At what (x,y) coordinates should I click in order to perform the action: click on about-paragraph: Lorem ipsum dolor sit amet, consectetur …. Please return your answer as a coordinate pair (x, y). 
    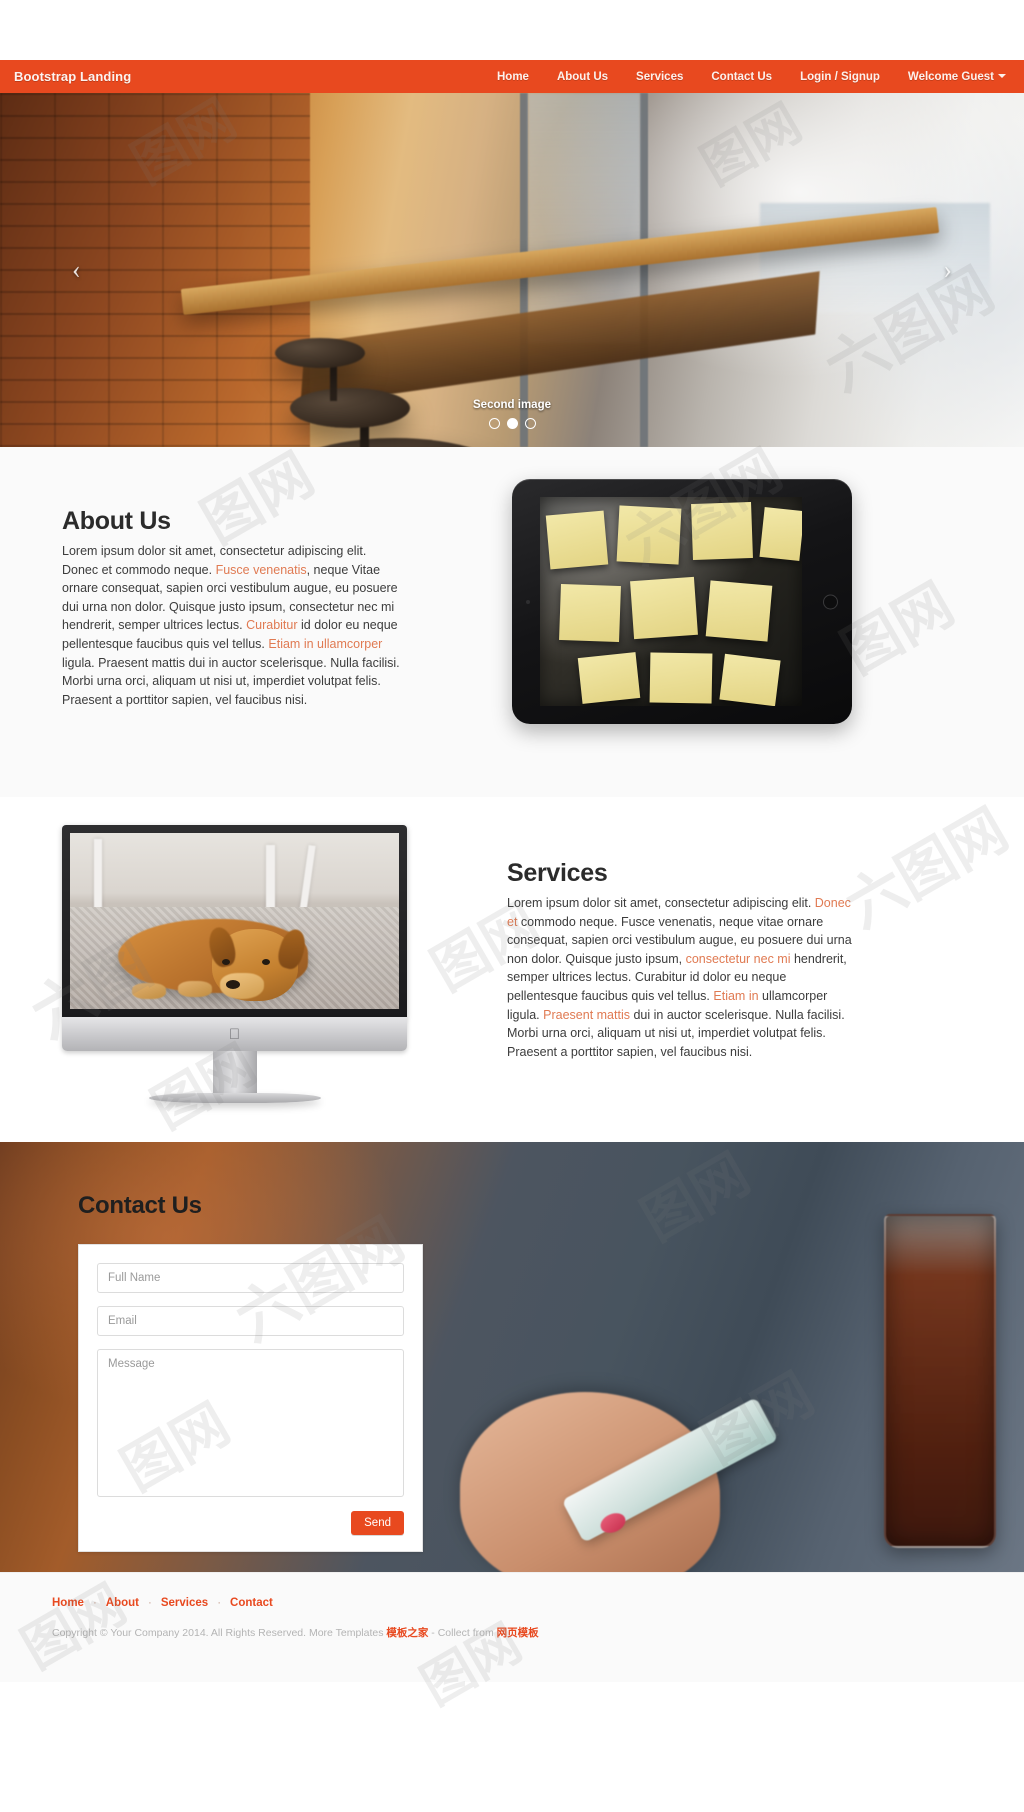
    Looking at the image, I should click on (232, 625).